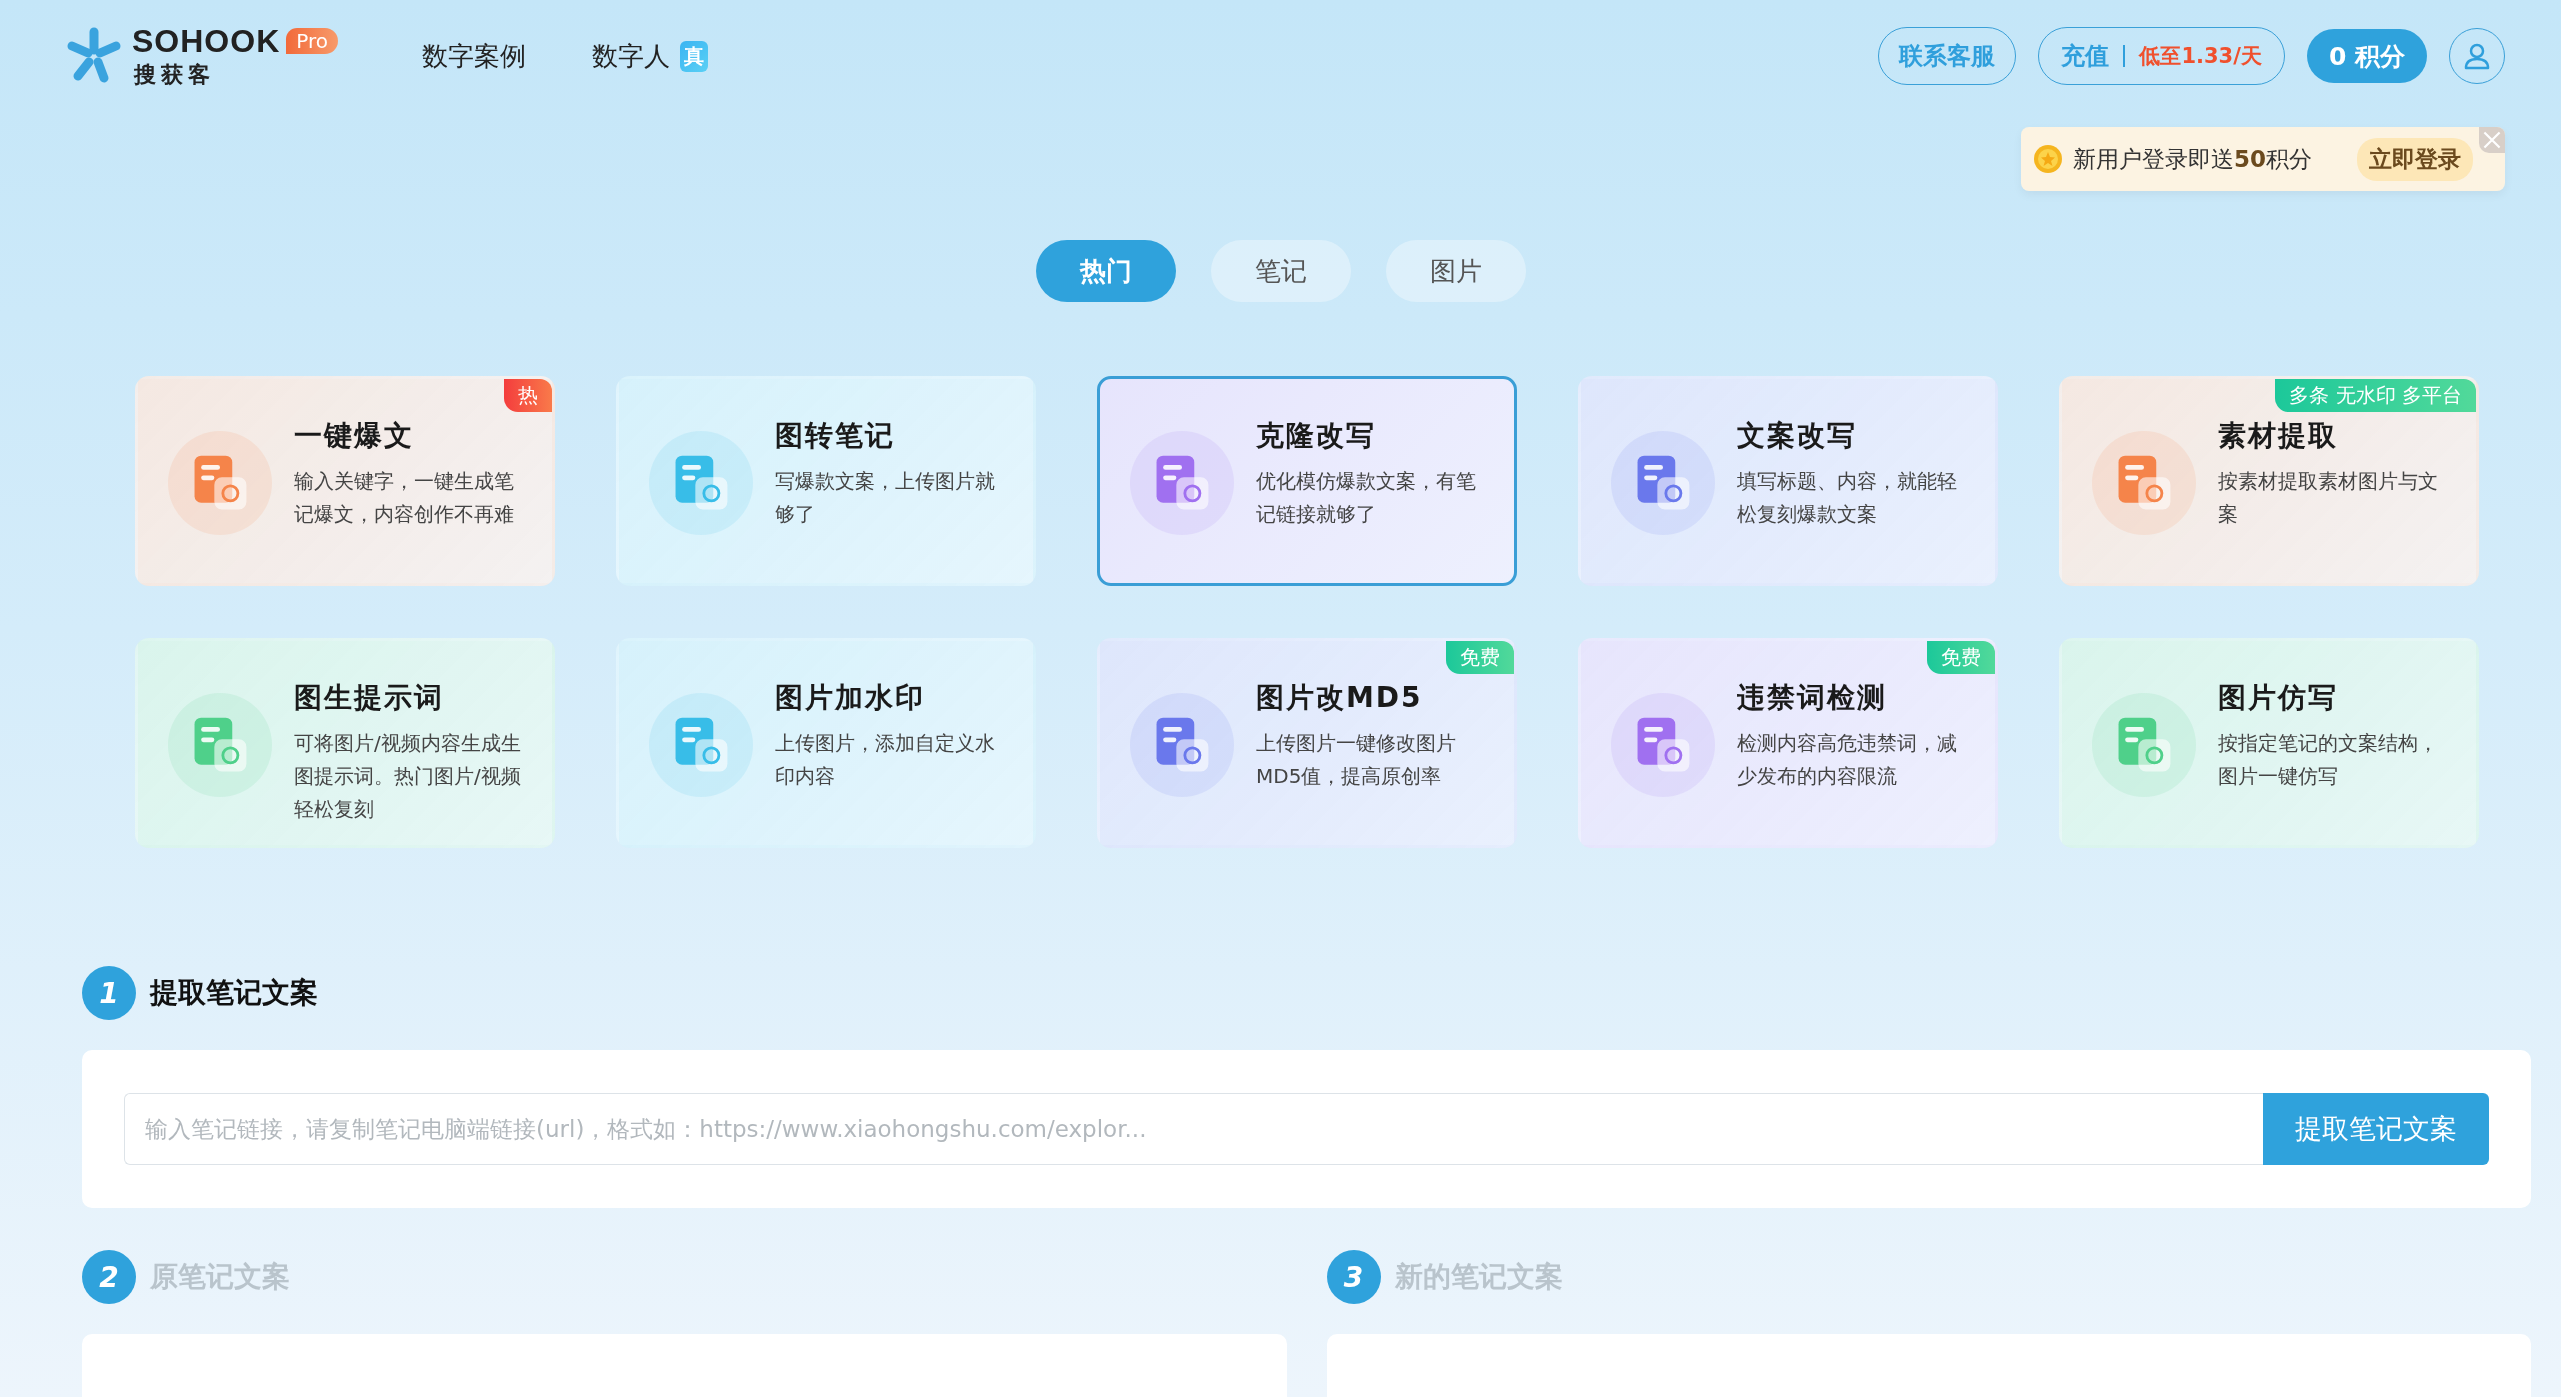  What do you see at coordinates (1366, 498) in the screenshot?
I see `card-description: 优化模仿爆款文案，有笔记链接就够了` at bounding box center [1366, 498].